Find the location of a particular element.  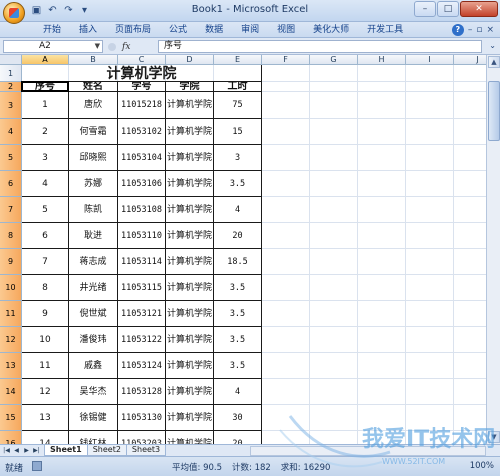

table-cell: 18.5 is located at coordinates (238, 262).